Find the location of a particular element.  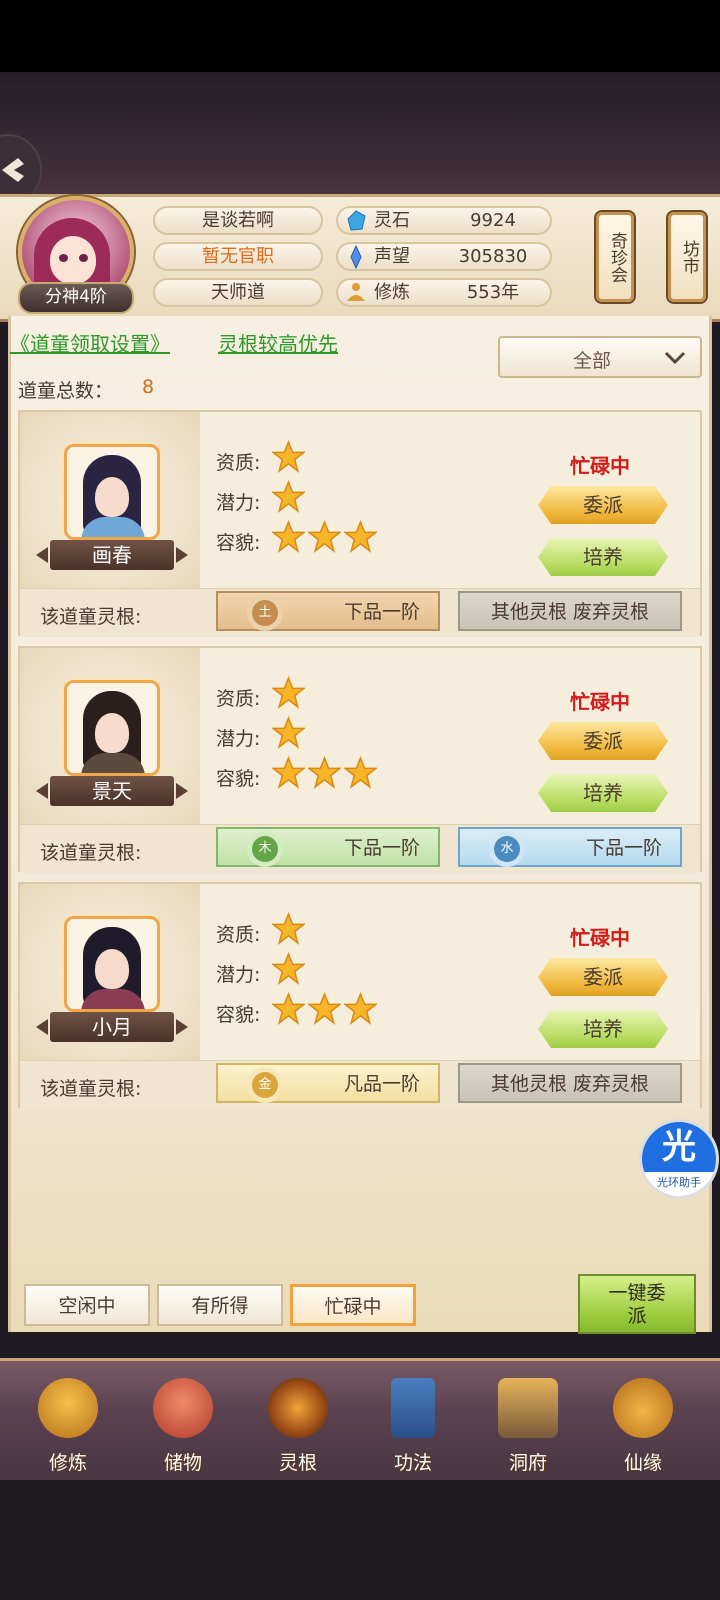

palace-icon is located at coordinates (528, 1408).